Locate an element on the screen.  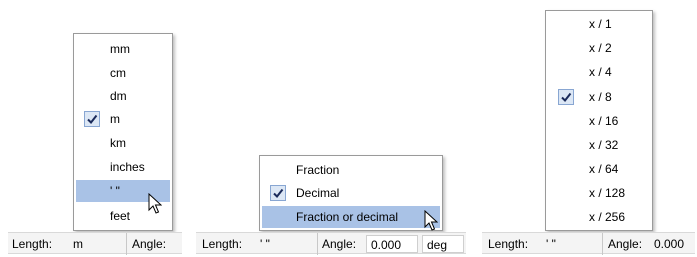
menu-item-x-16: x / 16 is located at coordinates (599, 121).